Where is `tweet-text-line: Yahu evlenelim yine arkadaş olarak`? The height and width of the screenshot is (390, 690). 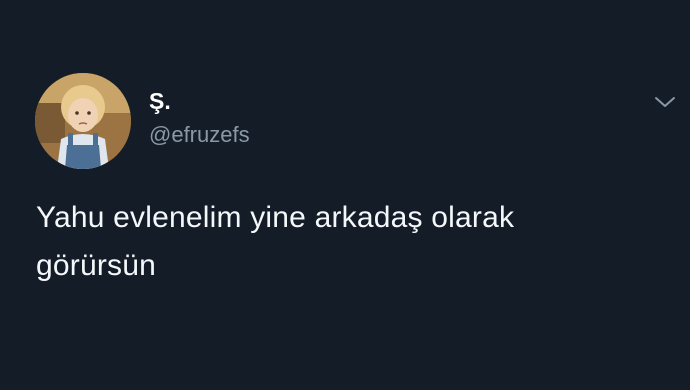 tweet-text-line: Yahu evlenelim yine arkadaş olarak is located at coordinates (275, 217).